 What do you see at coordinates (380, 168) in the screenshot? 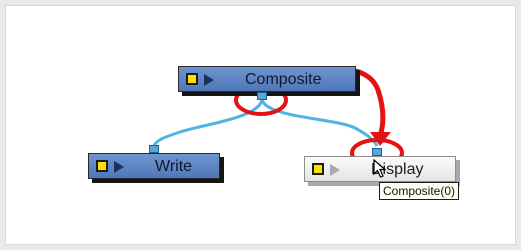
I see `arrow-cursor-icon` at bounding box center [380, 168].